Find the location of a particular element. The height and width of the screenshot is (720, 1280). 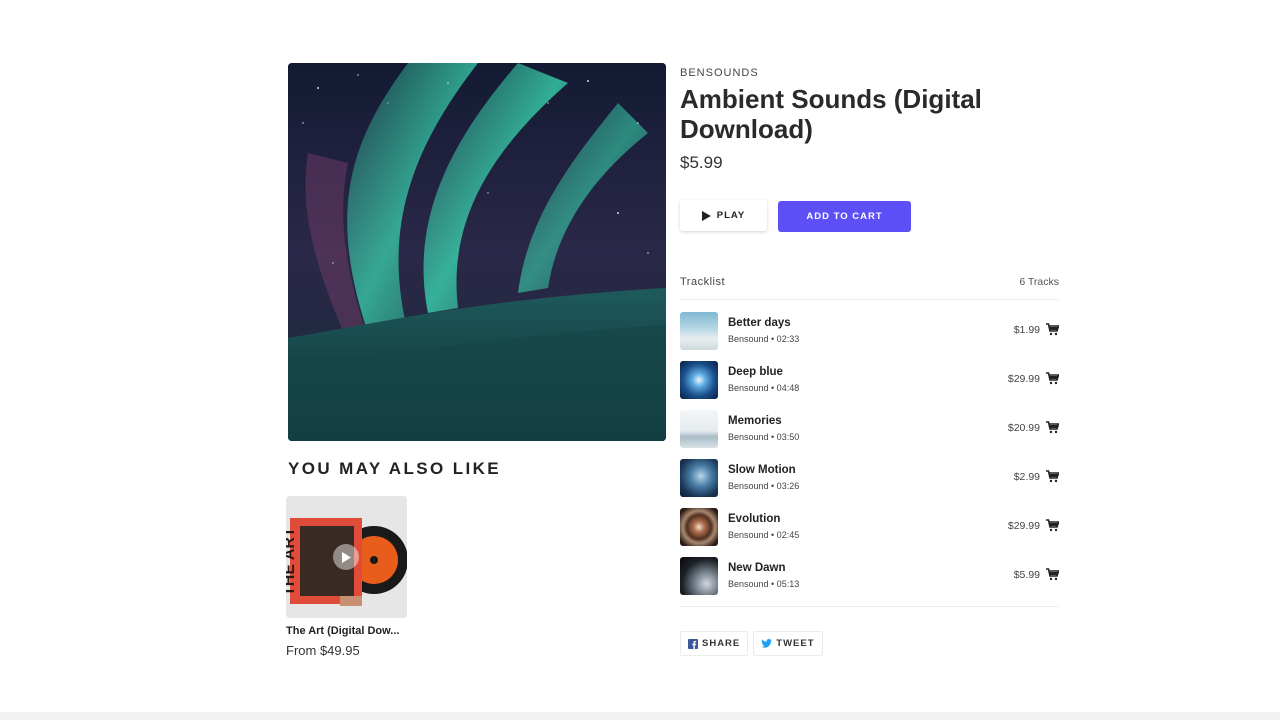

track-price: $5.99 is located at coordinates (1026, 575).